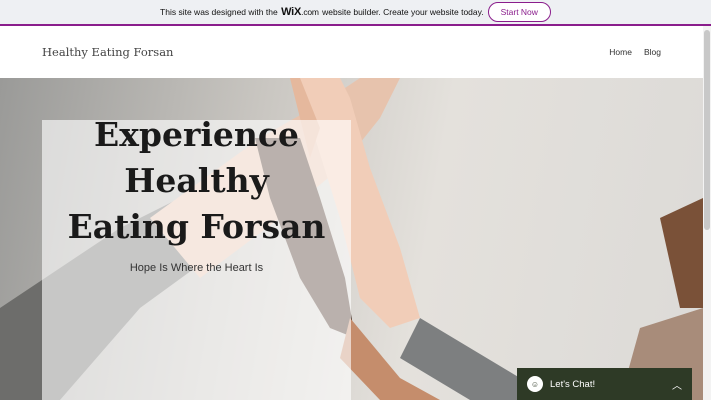  What do you see at coordinates (219, 12) in the screenshot?
I see `banner-prefix: This site was designed with the` at bounding box center [219, 12].